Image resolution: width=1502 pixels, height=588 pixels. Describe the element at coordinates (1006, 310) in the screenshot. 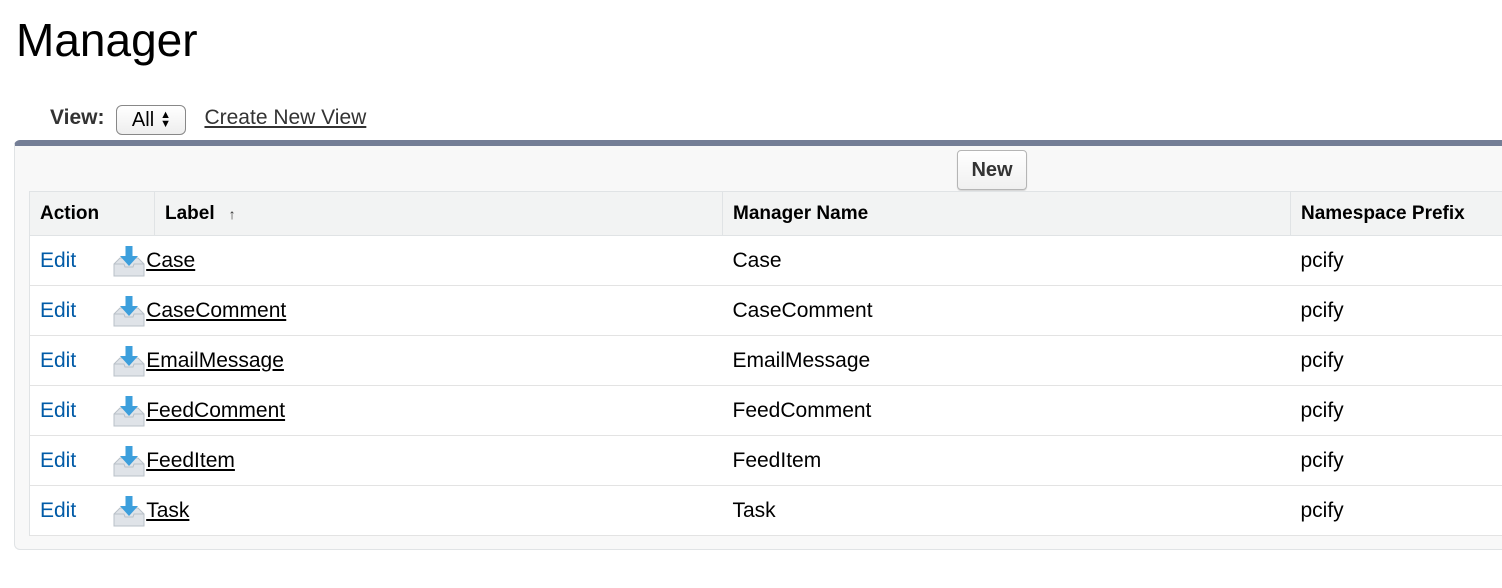

I see `manager-name-cell: CaseComment` at that location.